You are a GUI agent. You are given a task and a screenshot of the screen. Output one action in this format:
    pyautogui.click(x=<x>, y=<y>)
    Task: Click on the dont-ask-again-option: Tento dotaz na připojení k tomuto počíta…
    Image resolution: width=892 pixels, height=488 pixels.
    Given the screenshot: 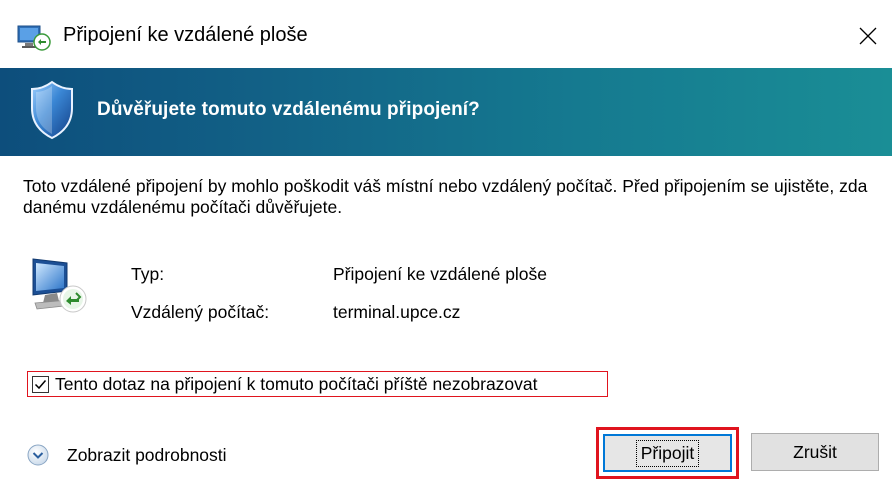 What is the action you would take?
    pyautogui.click(x=317, y=384)
    